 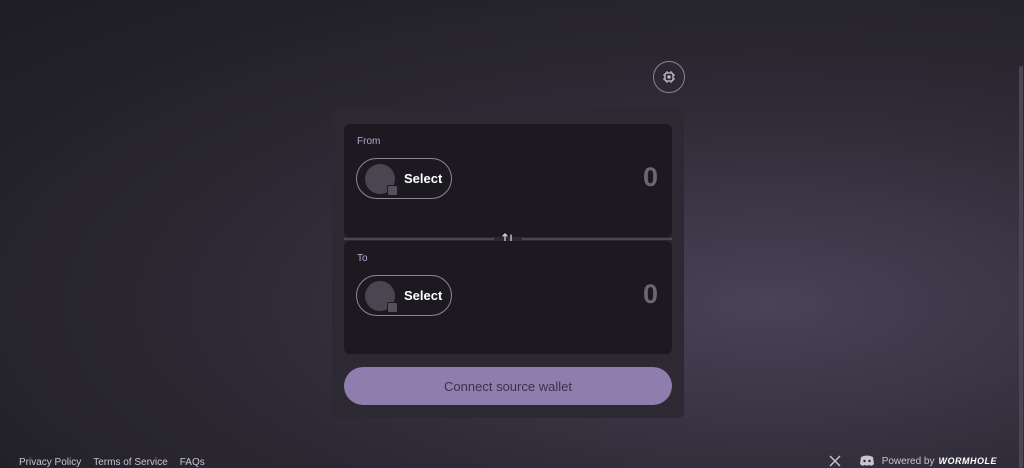 I want to click on x-icon, so click(x=835, y=461).